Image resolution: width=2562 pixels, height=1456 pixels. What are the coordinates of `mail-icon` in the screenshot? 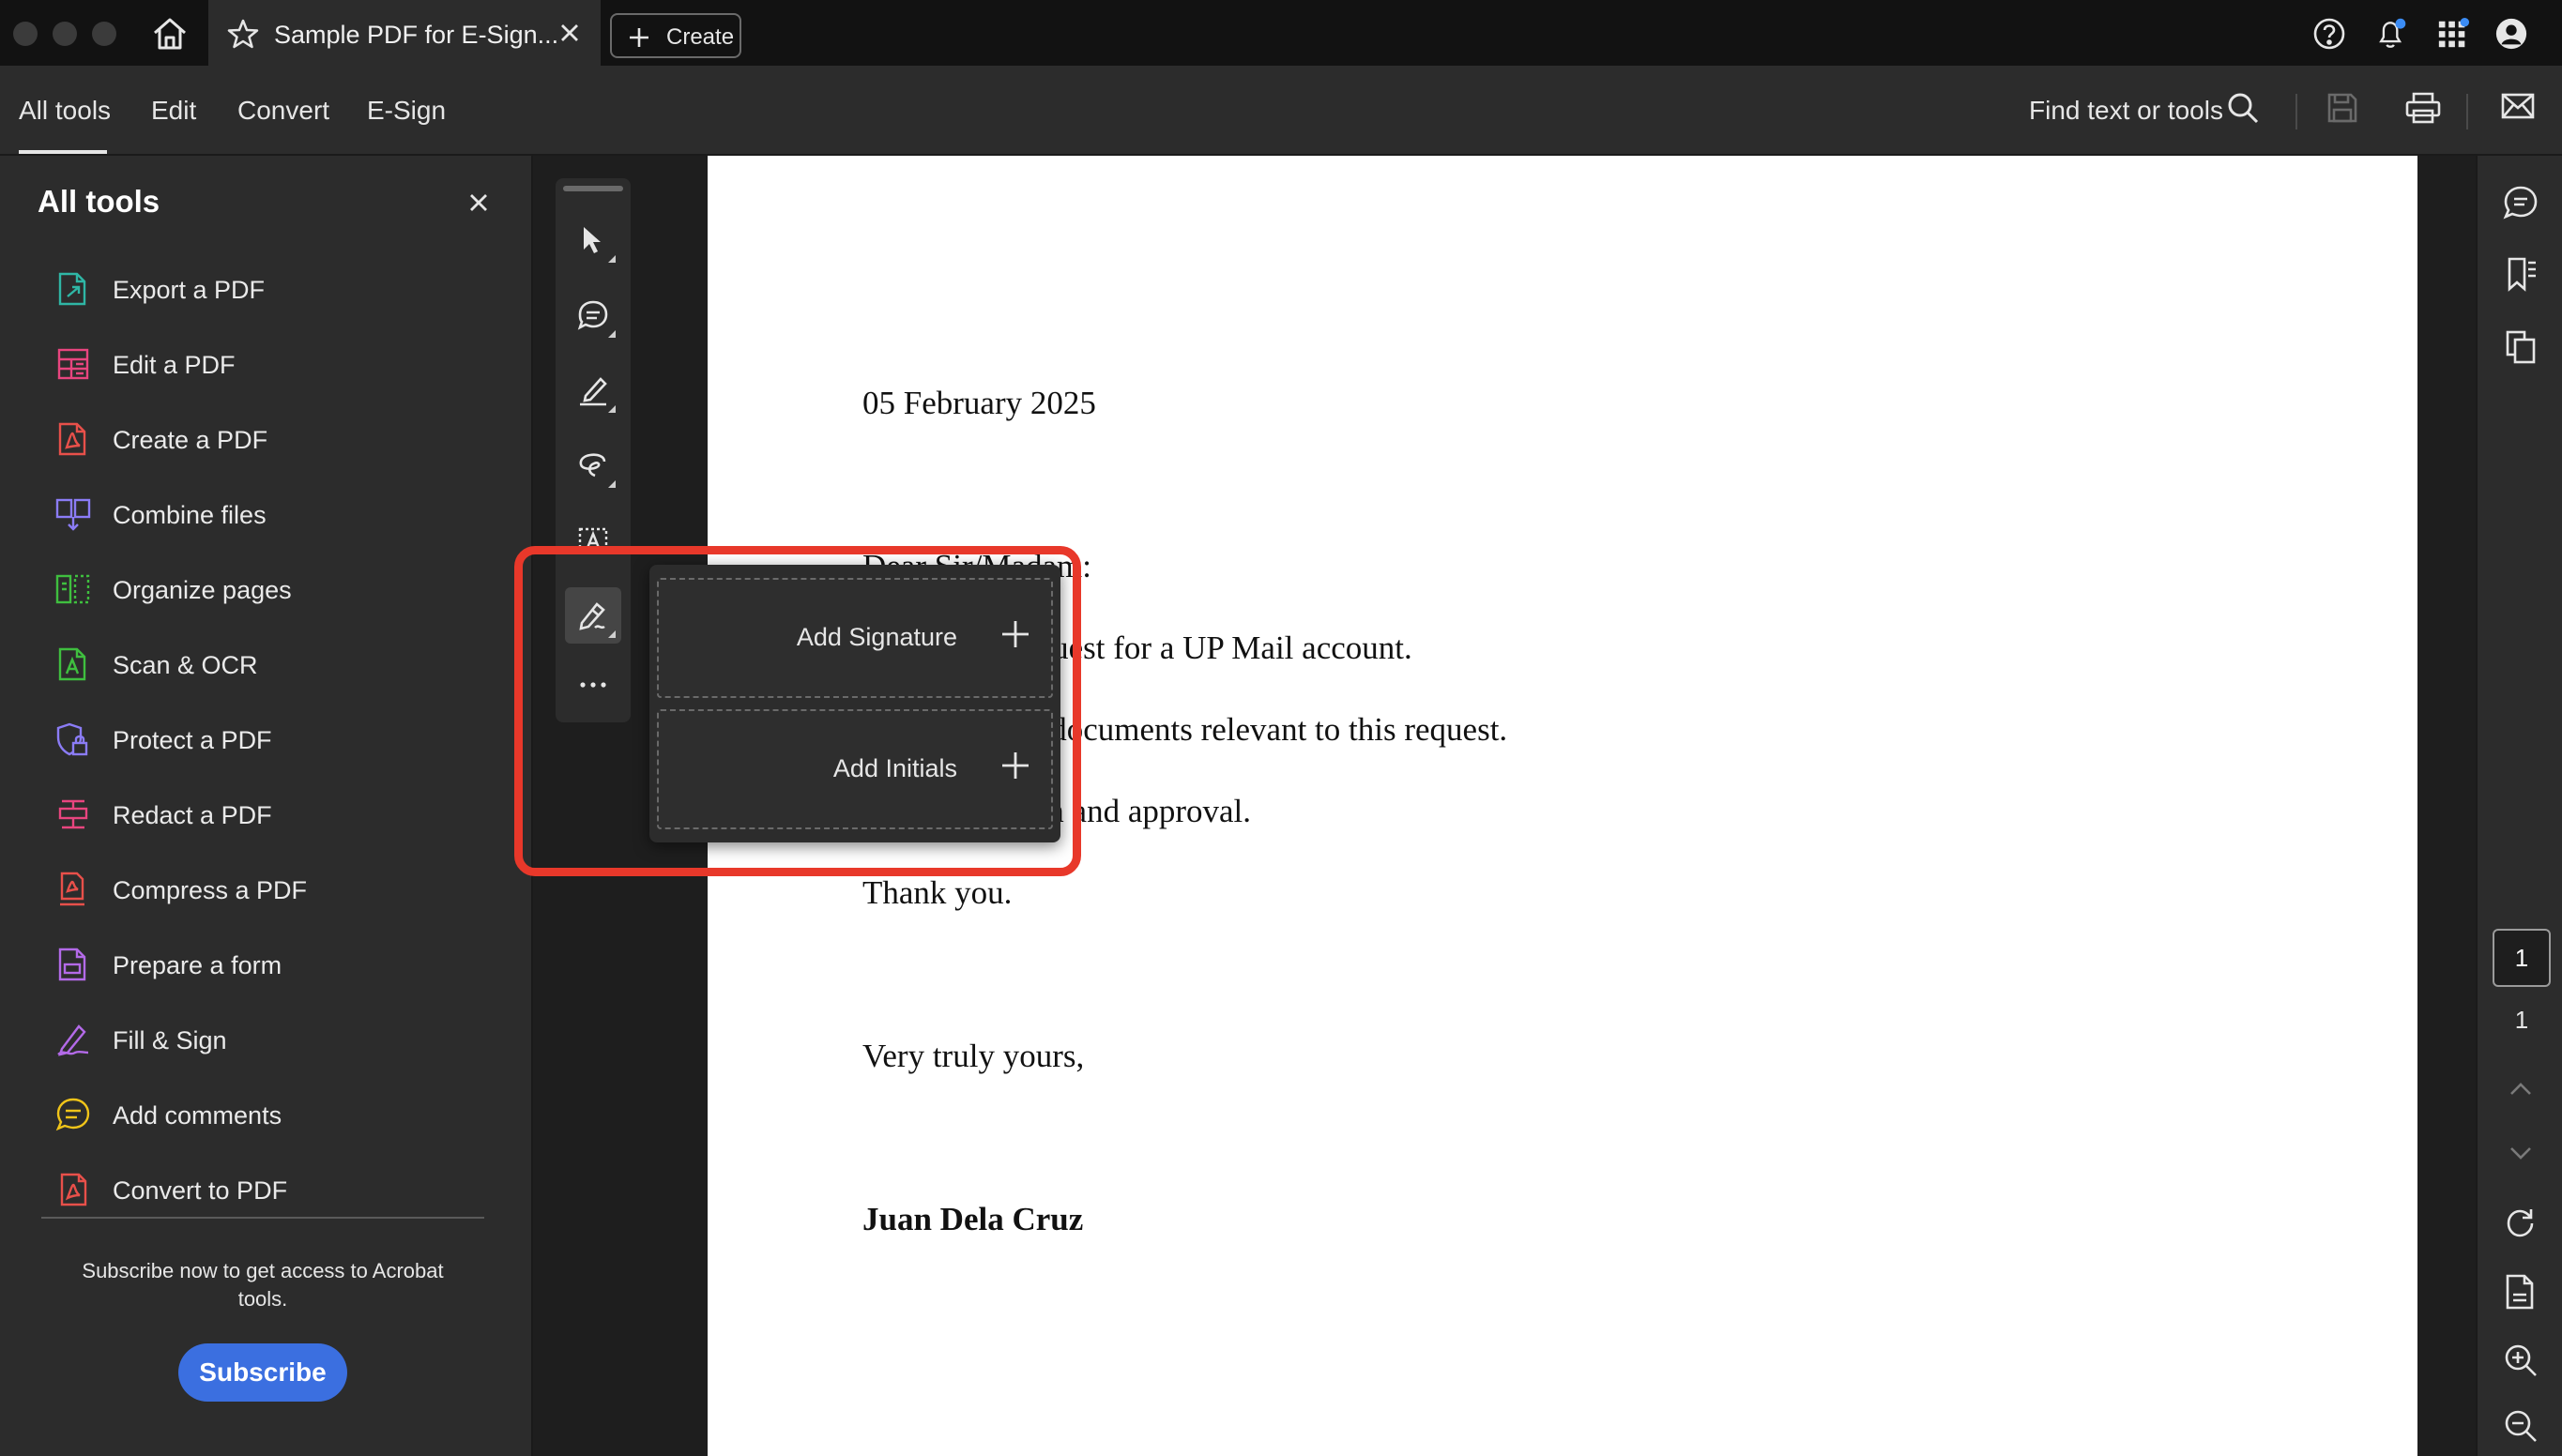 It's located at (2518, 106).